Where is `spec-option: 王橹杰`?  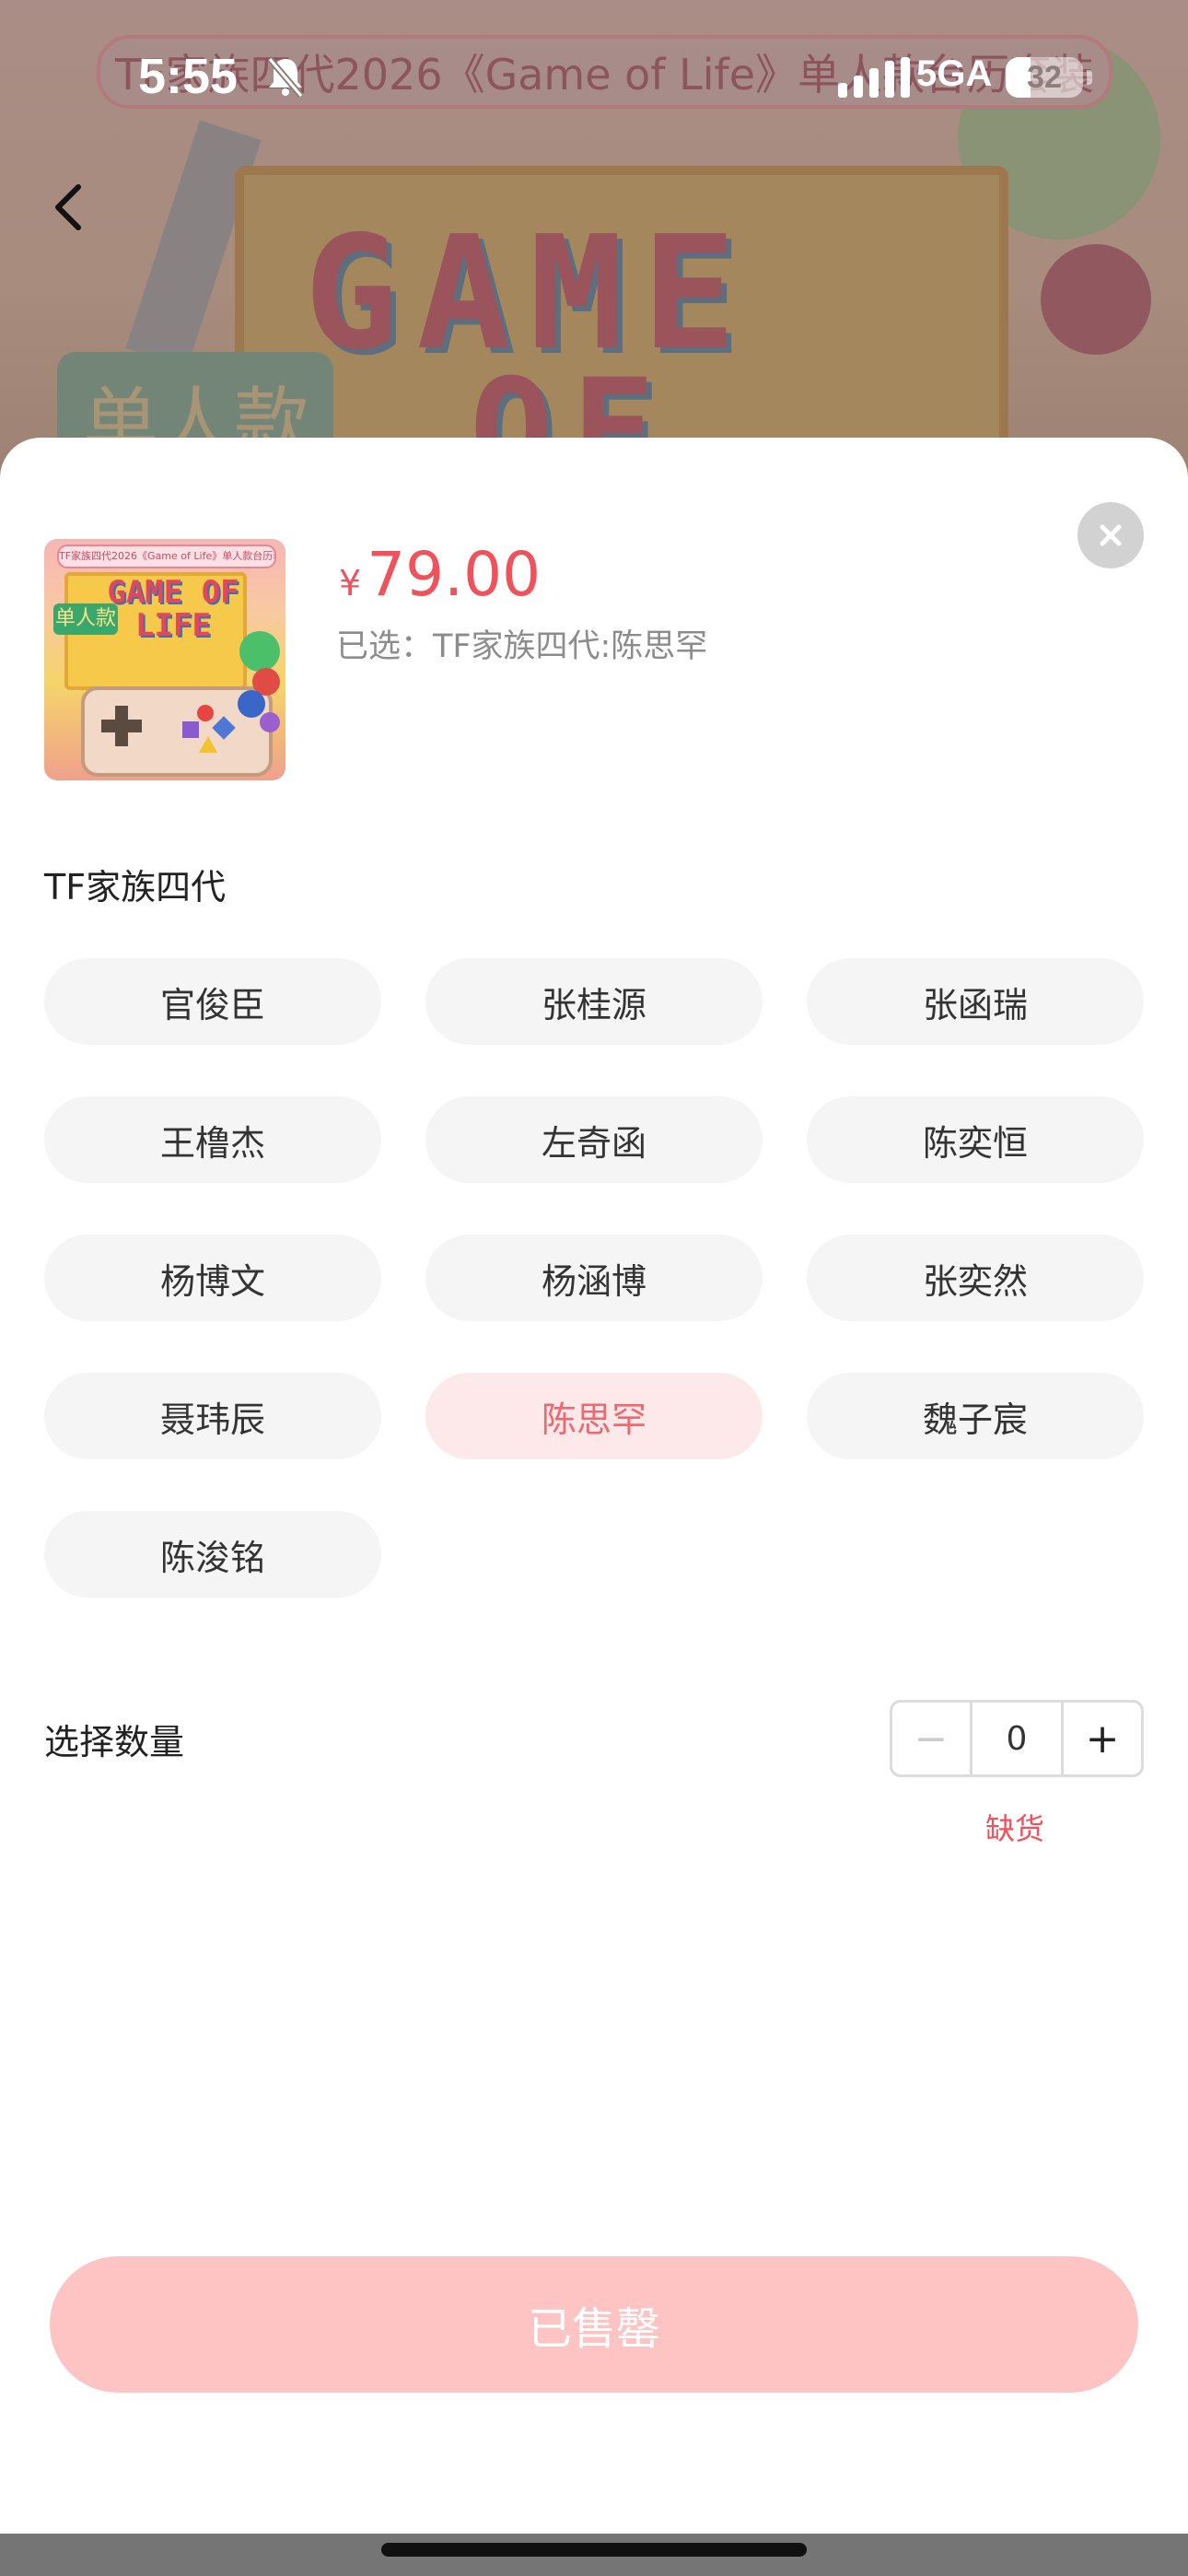 spec-option: 王橹杰 is located at coordinates (212, 1139).